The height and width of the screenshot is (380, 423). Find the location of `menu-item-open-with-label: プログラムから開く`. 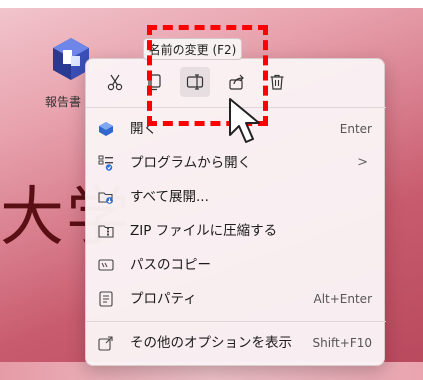

menu-item-open-with-label: プログラムから開く is located at coordinates (191, 163).